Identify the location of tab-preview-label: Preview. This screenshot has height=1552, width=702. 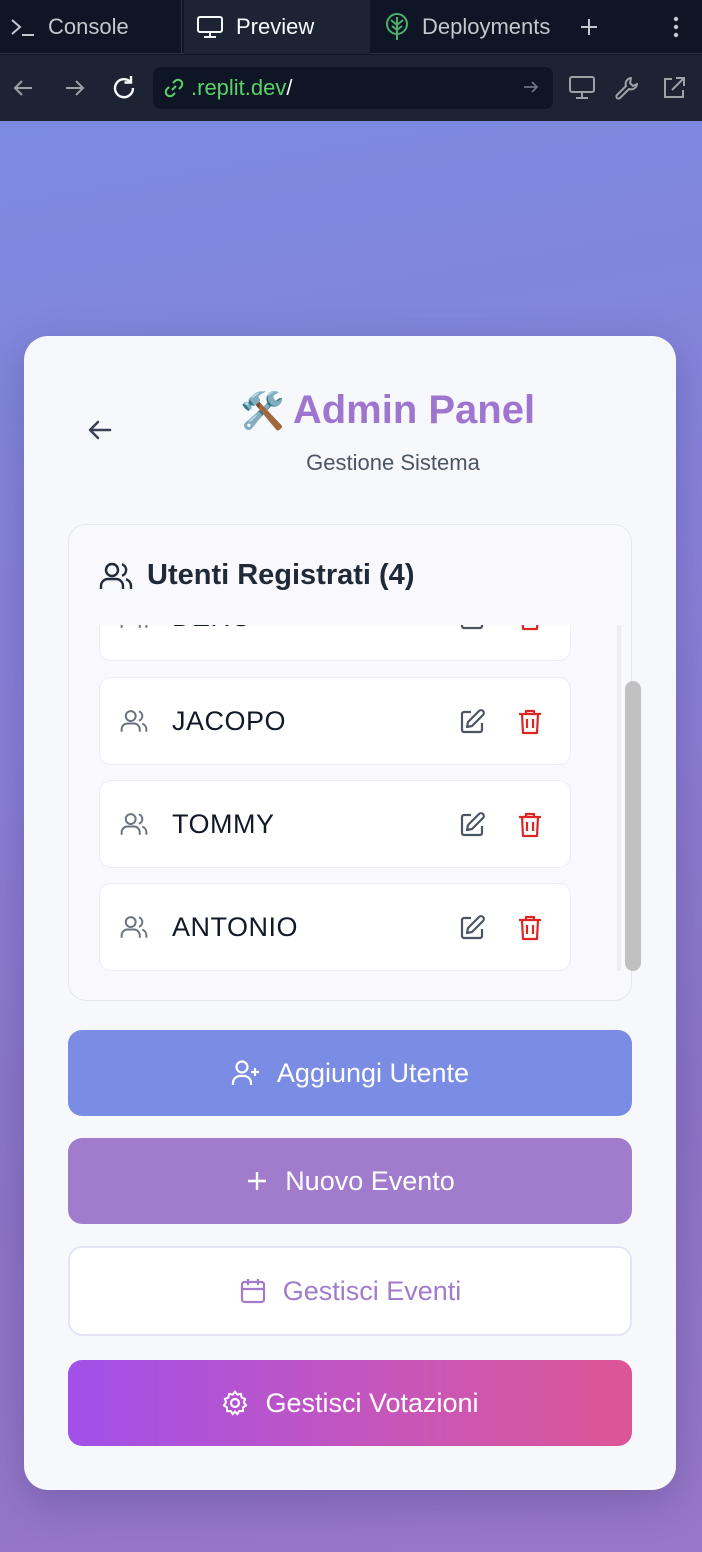
(275, 26).